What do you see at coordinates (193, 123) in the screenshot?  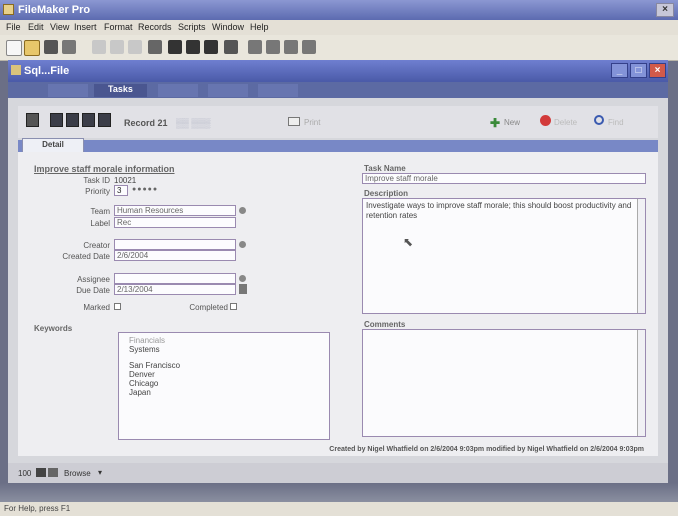 I see `record-count: ▒▒ ▒▒▒` at bounding box center [193, 123].